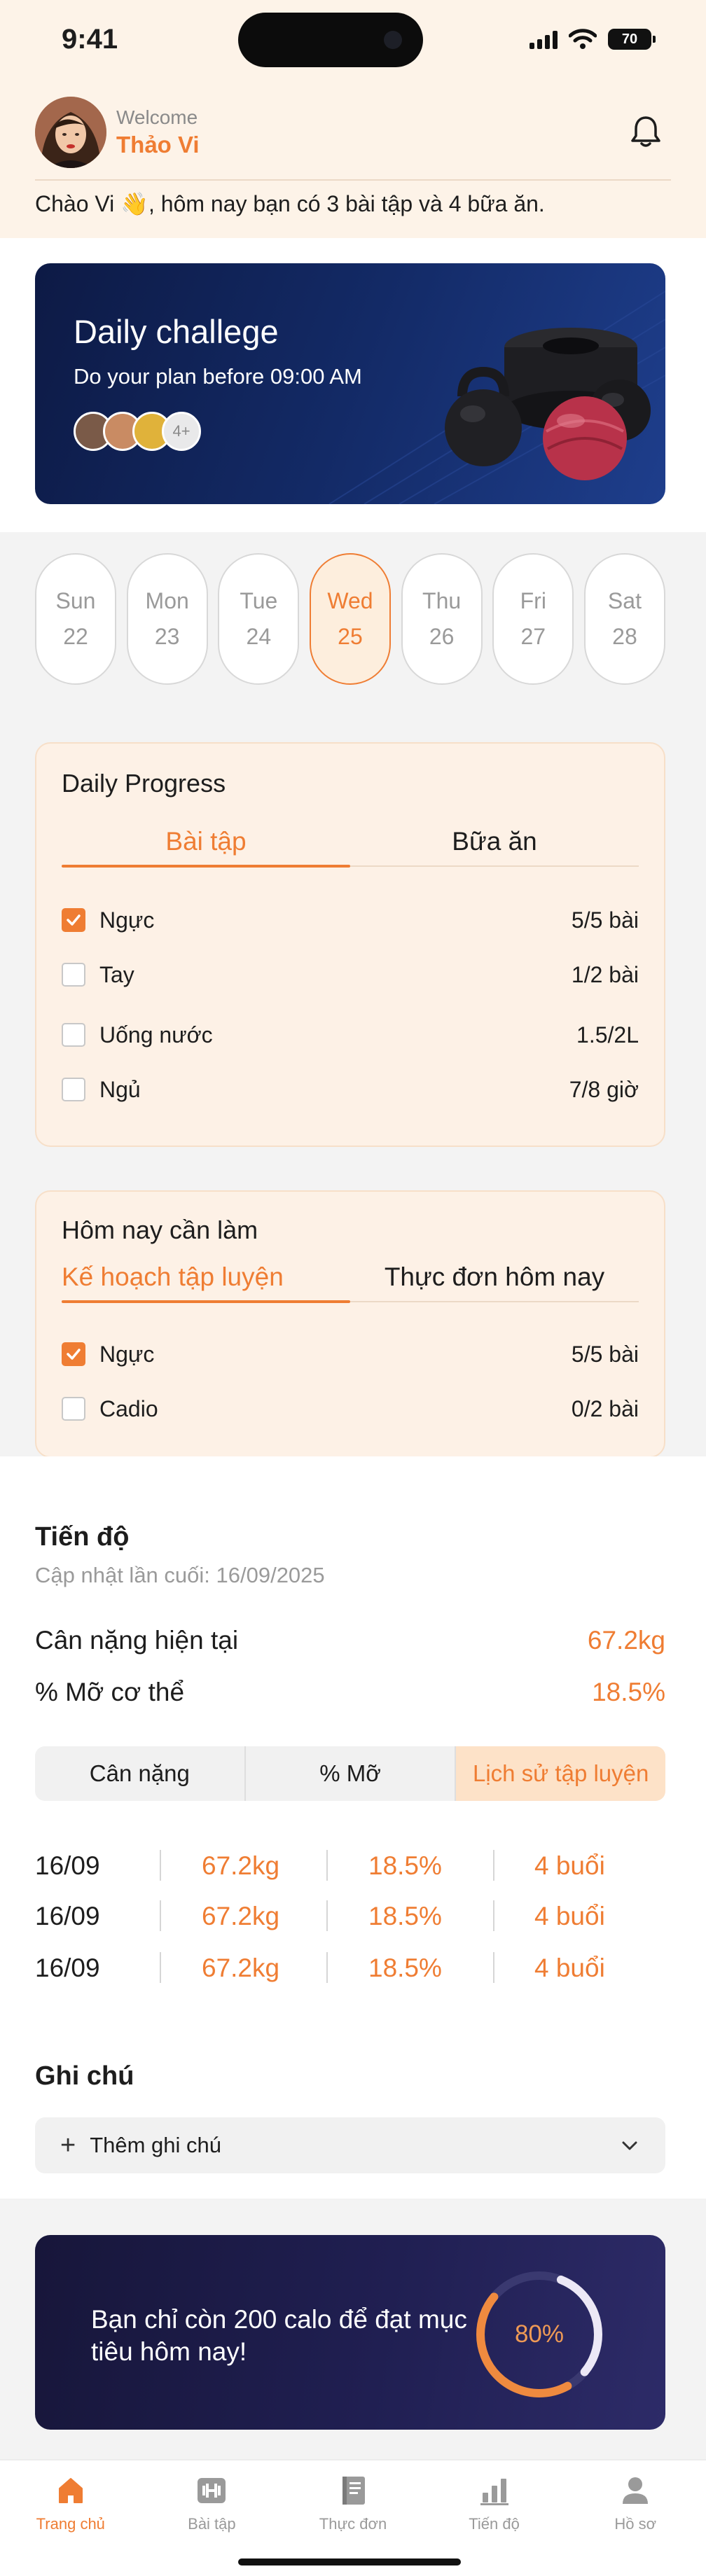 This screenshot has height=2576, width=706. I want to click on dynamic-island, so click(330, 40).